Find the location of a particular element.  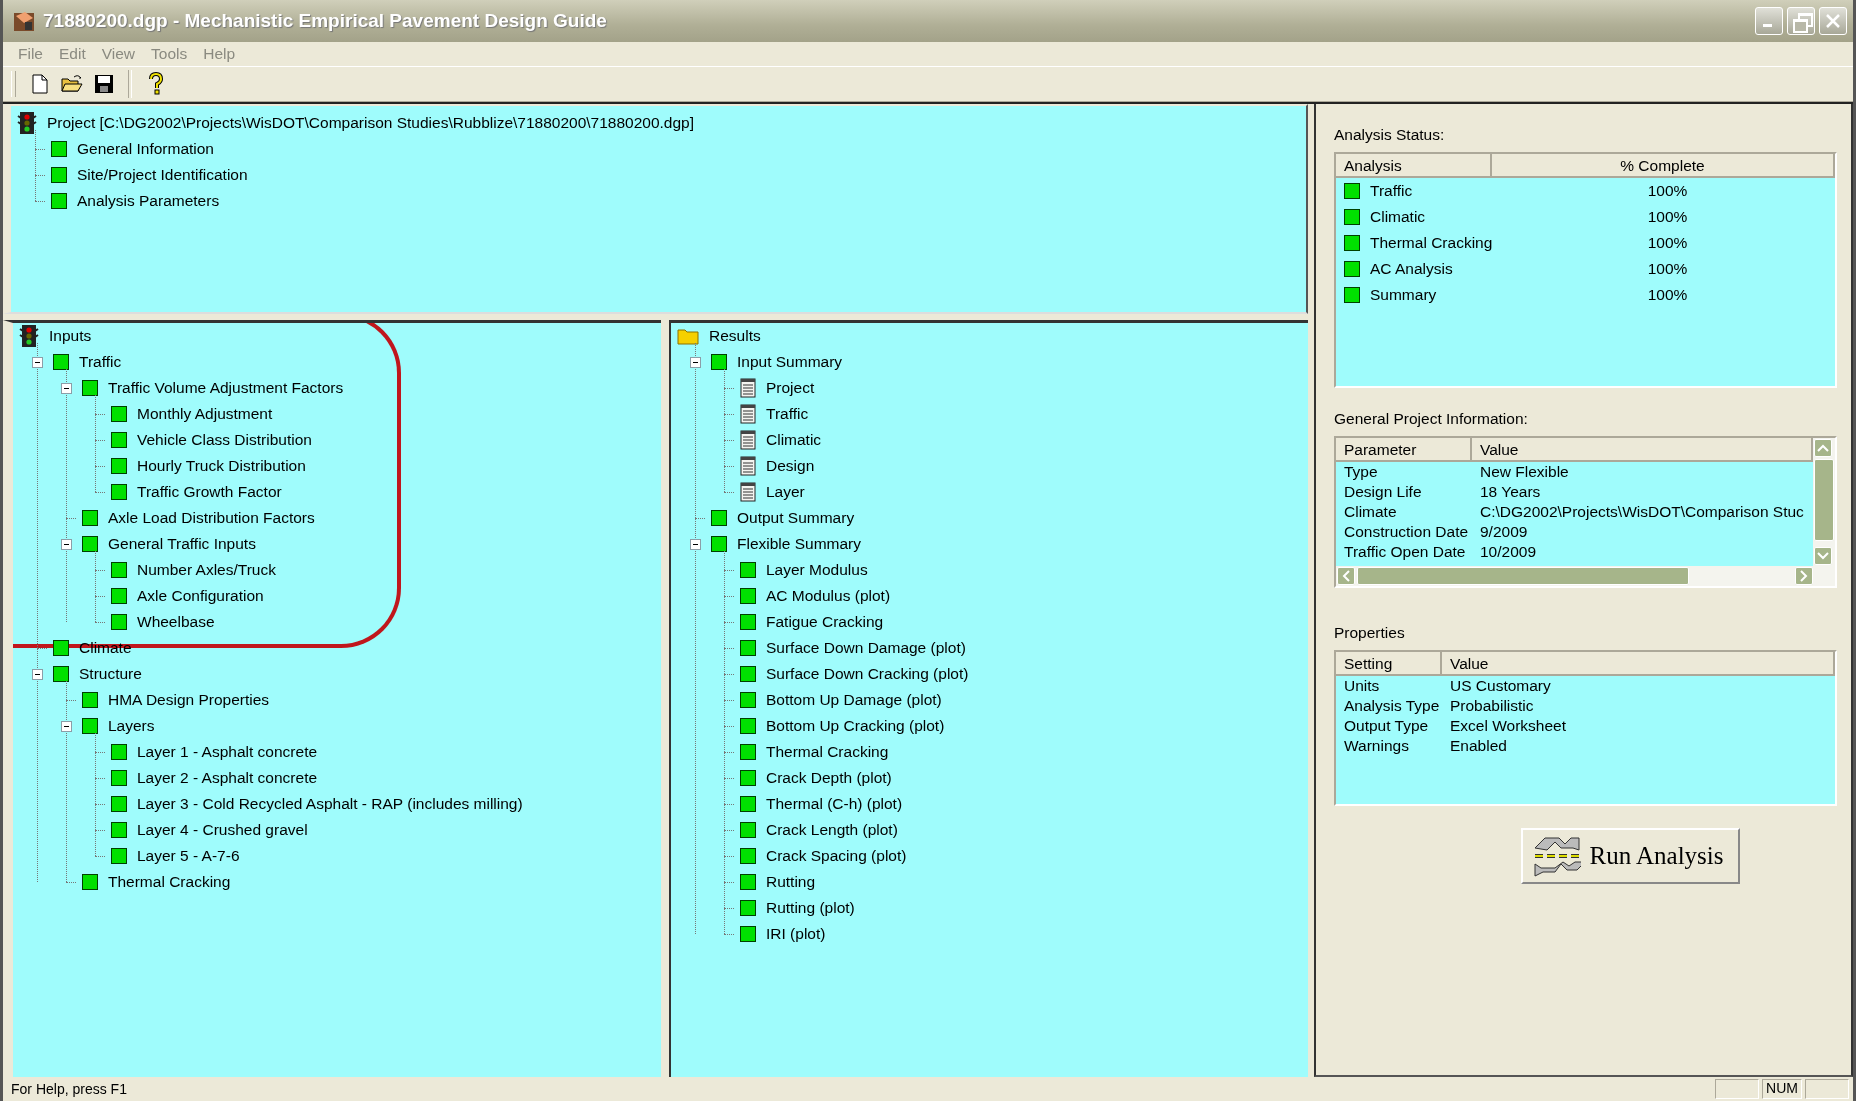

value-cell-text: New Flexible is located at coordinates (1524, 472).